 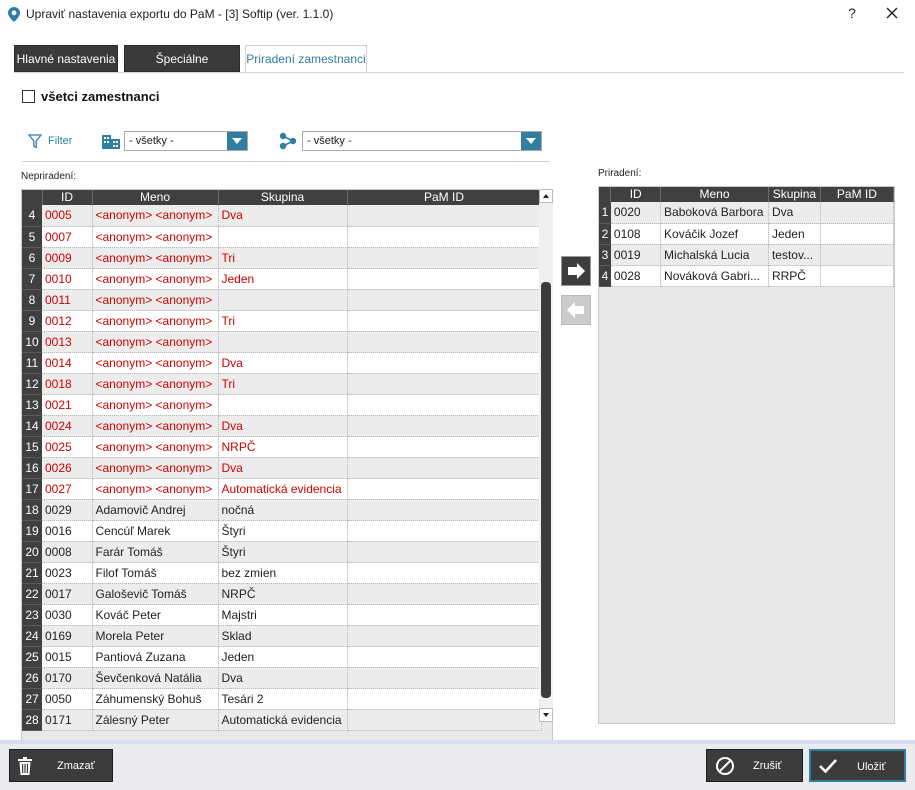 I want to click on cell-name: Baboková Barbora, so click(x=714, y=213).